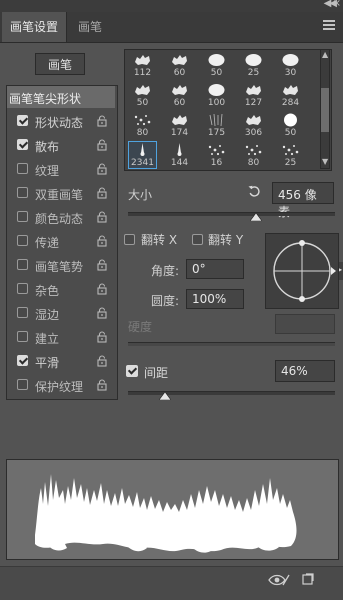 This screenshot has height=600, width=343. What do you see at coordinates (132, 371) in the screenshot?
I see `spacing-checkbox` at bounding box center [132, 371].